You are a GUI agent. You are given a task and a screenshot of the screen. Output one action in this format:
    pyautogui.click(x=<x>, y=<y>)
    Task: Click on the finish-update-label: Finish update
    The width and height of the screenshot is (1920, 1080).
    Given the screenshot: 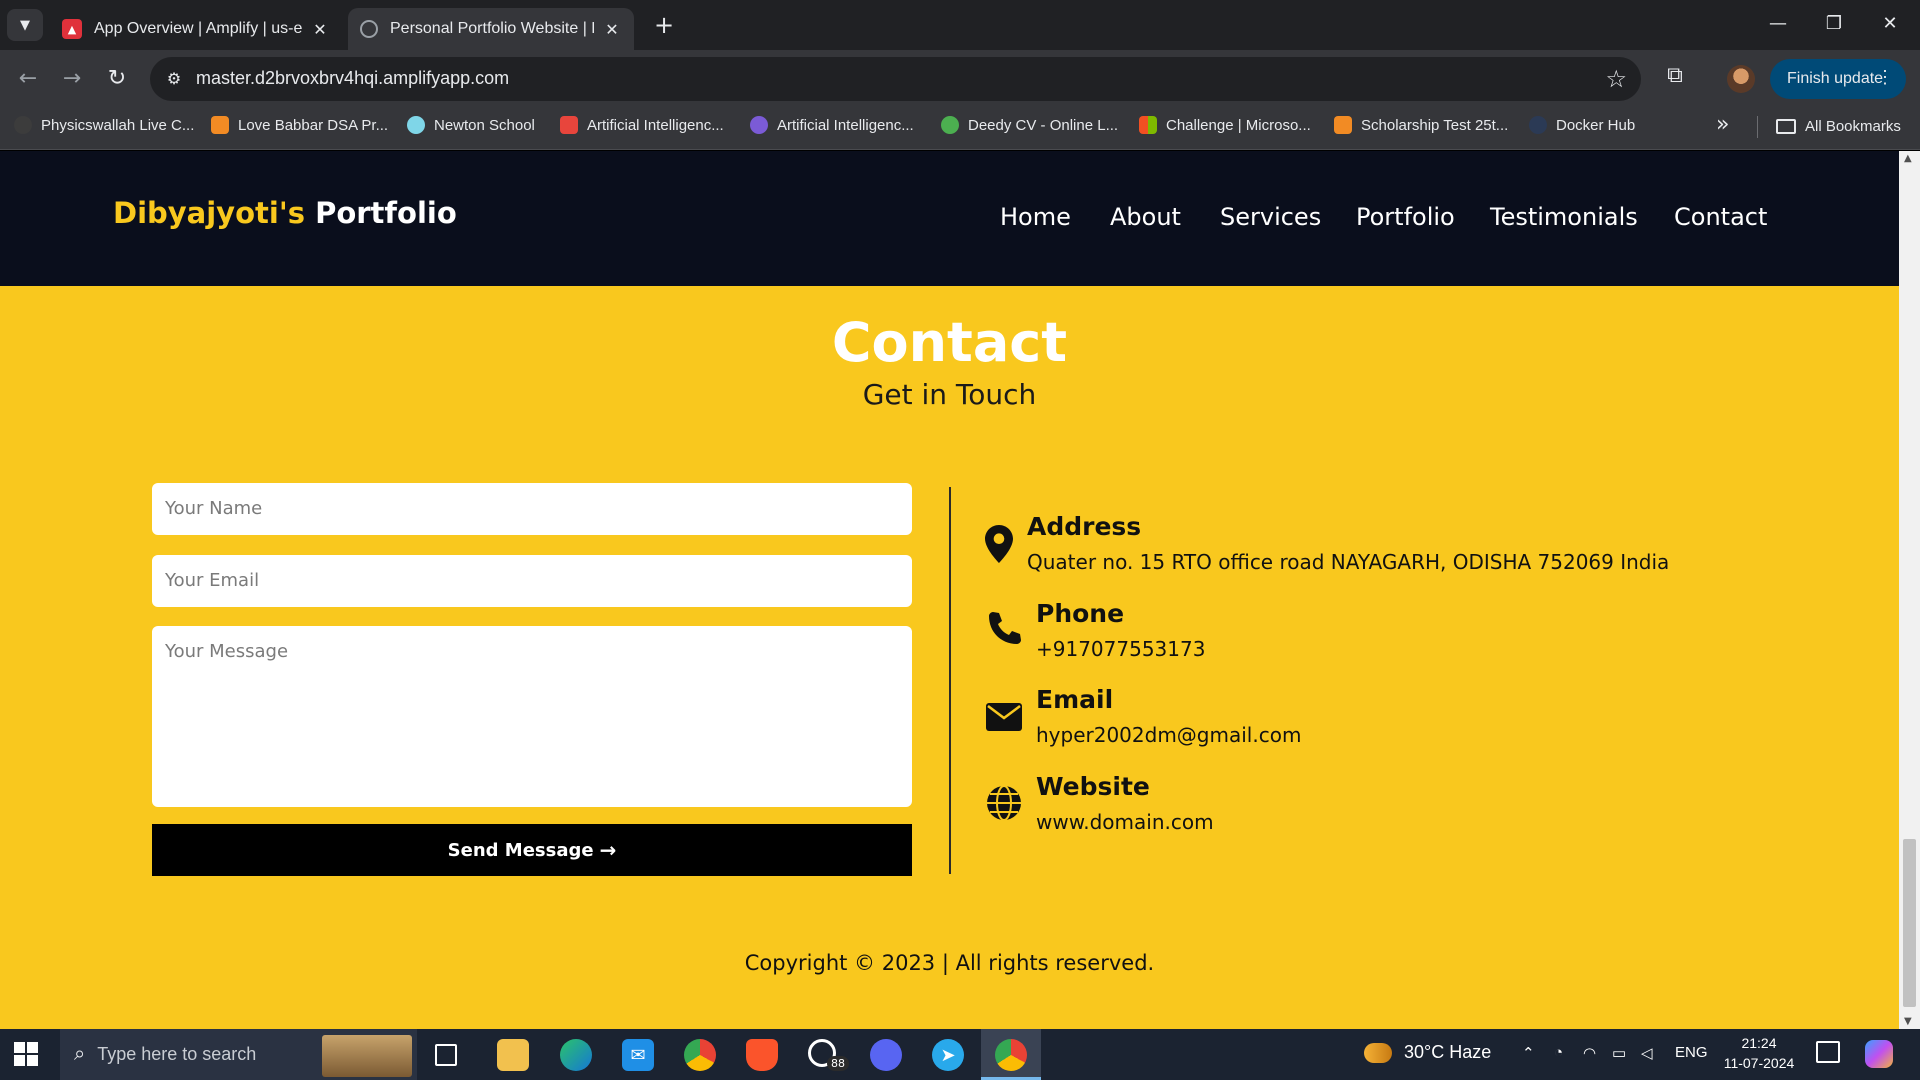 What is the action you would take?
    pyautogui.click(x=1835, y=78)
    